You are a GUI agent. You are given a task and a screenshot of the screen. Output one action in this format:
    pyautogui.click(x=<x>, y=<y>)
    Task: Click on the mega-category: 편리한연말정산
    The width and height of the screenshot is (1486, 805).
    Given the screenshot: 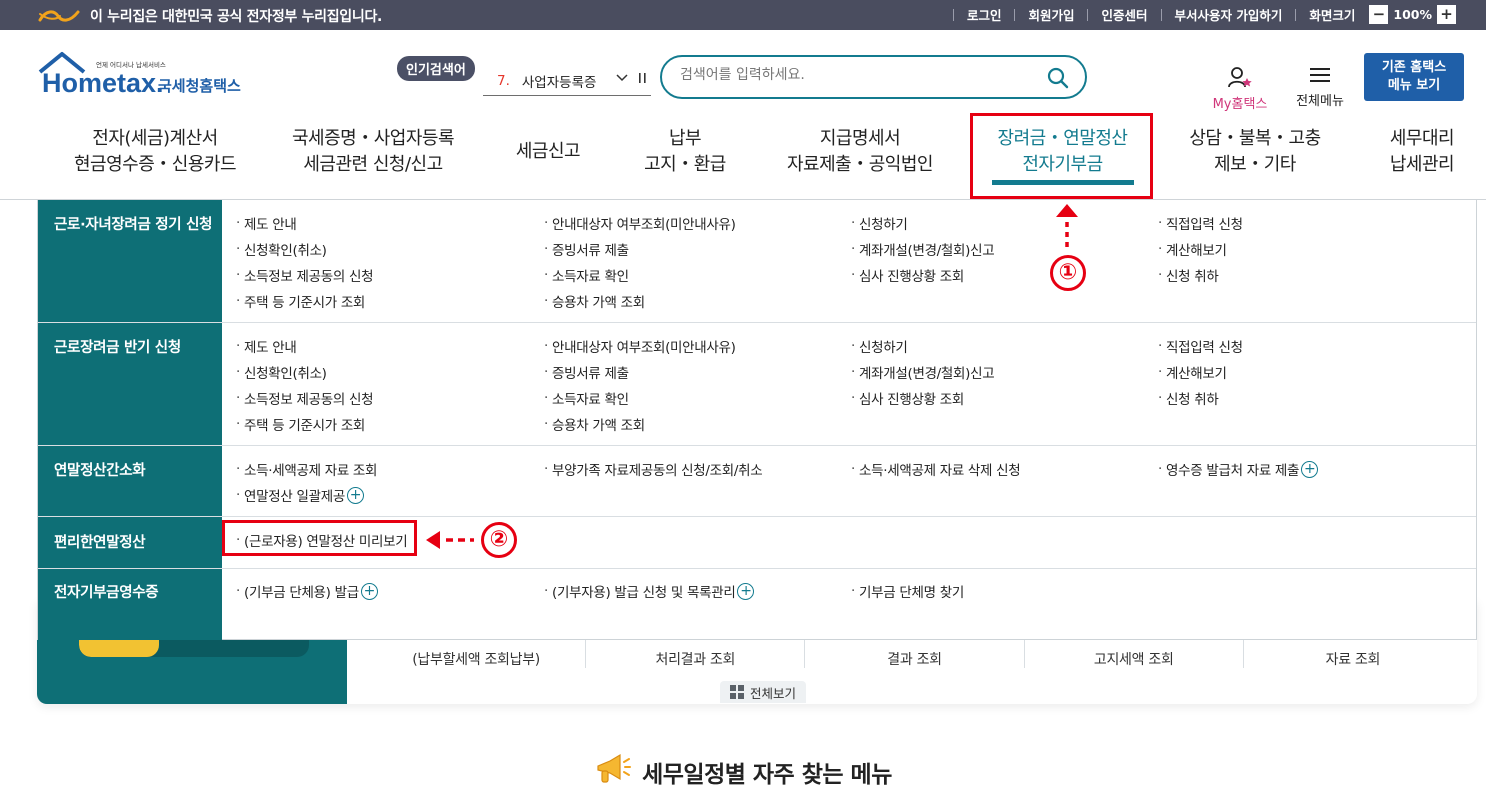 What is the action you would take?
    pyautogui.click(x=130, y=542)
    